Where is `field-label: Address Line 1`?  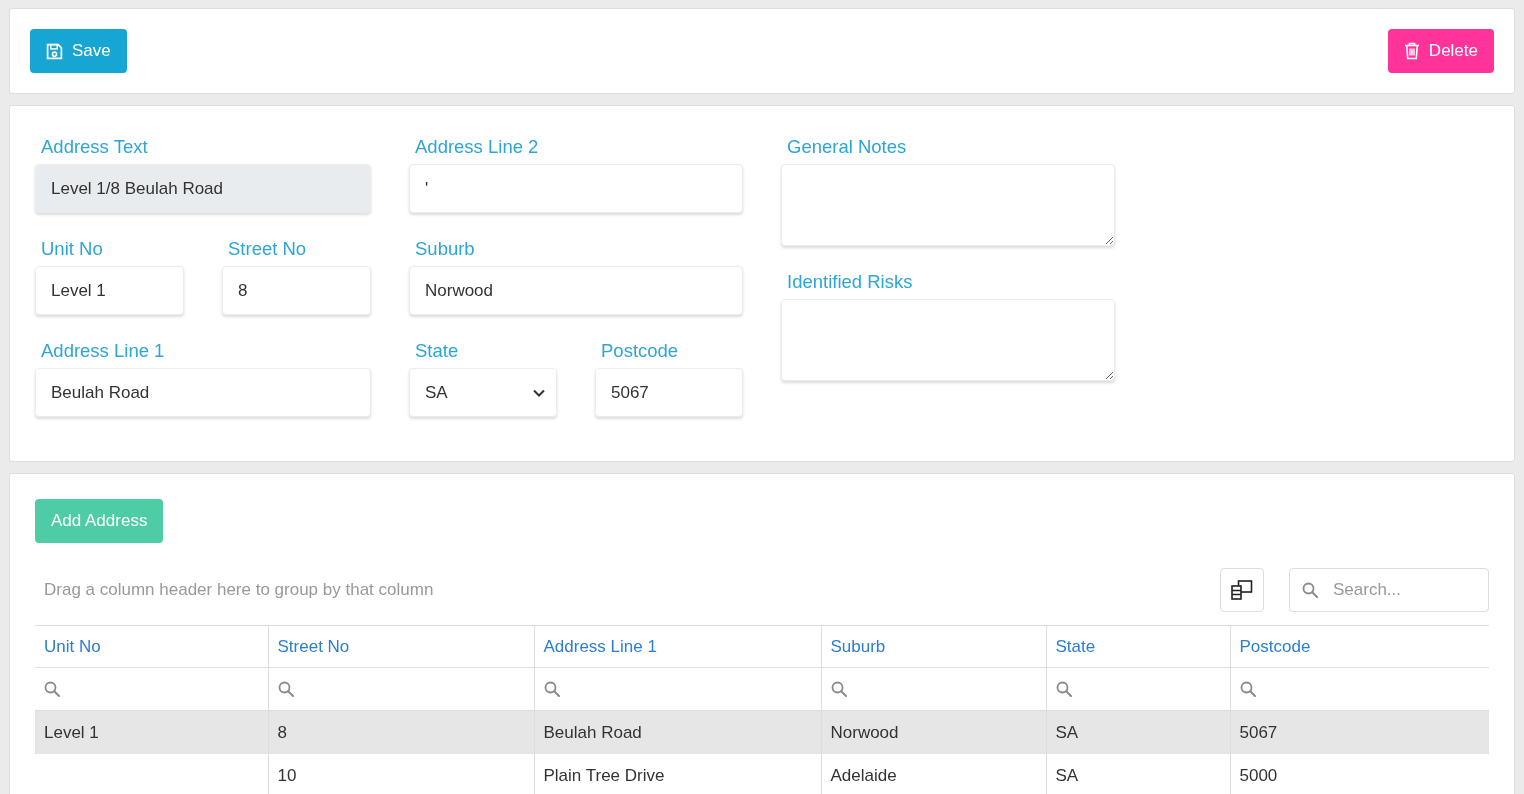 field-label: Address Line 1 is located at coordinates (103, 351).